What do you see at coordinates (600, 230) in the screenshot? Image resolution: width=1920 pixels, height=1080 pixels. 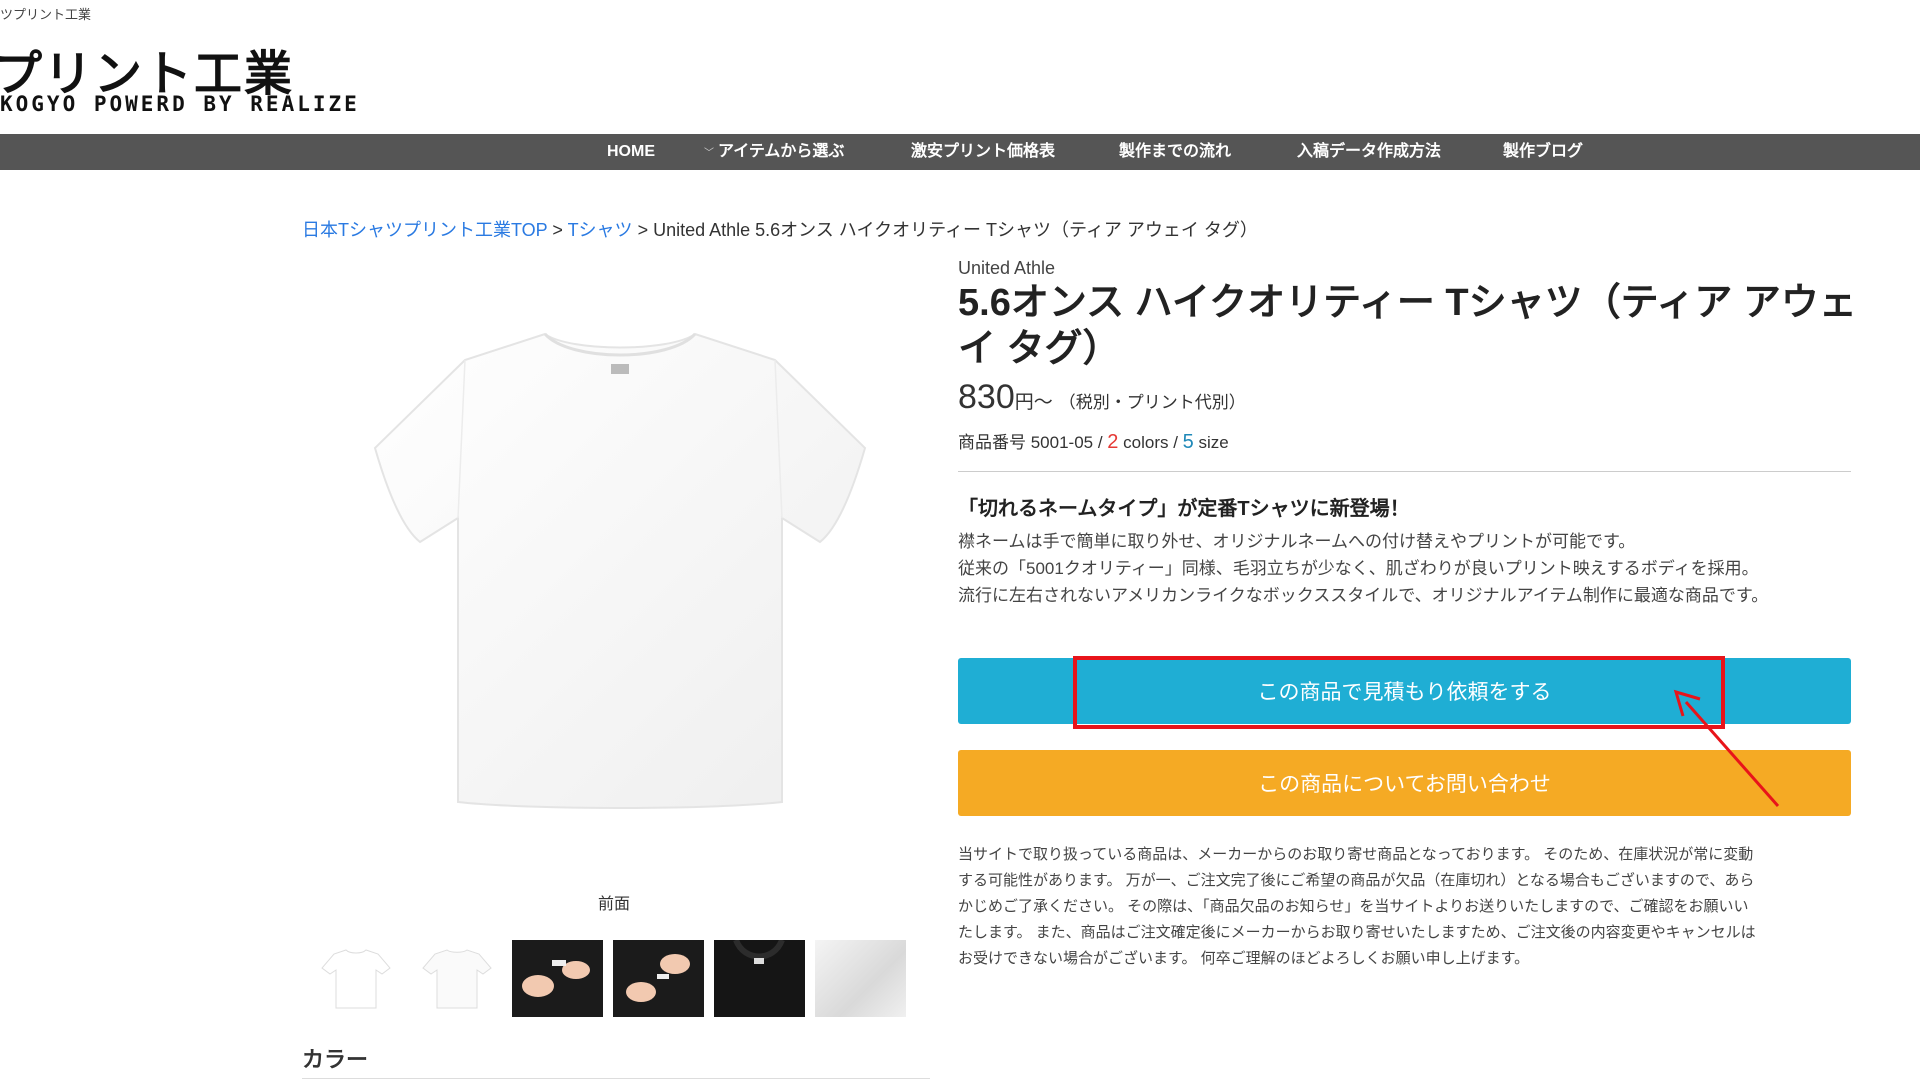 I see `breadcrumb-category-link: Tシャツ` at bounding box center [600, 230].